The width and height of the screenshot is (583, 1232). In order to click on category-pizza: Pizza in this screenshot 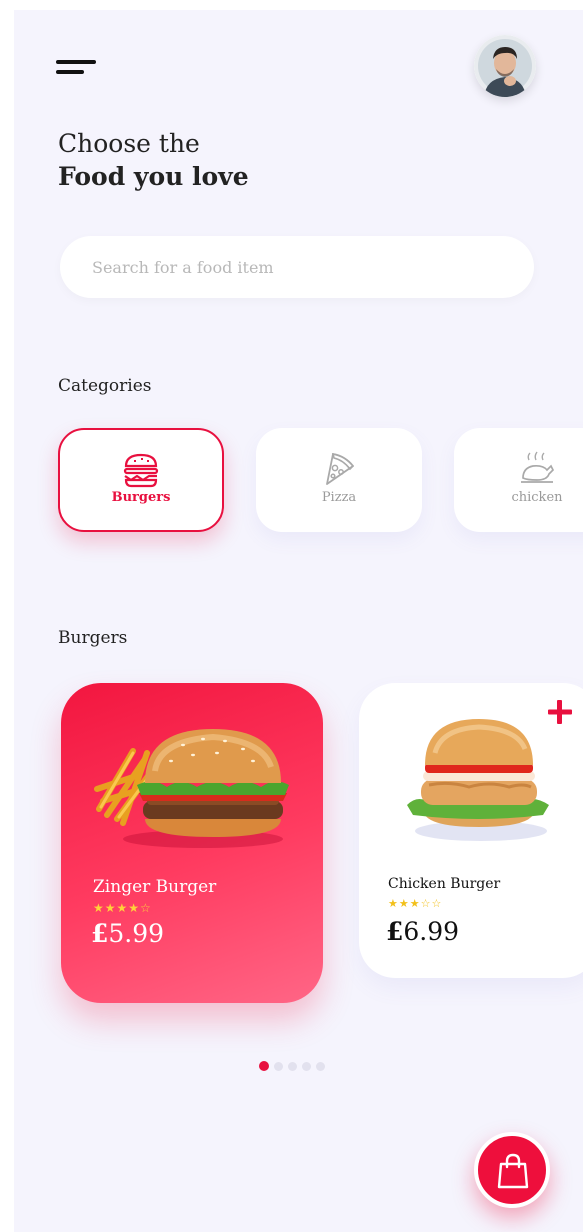, I will do `click(339, 480)`.